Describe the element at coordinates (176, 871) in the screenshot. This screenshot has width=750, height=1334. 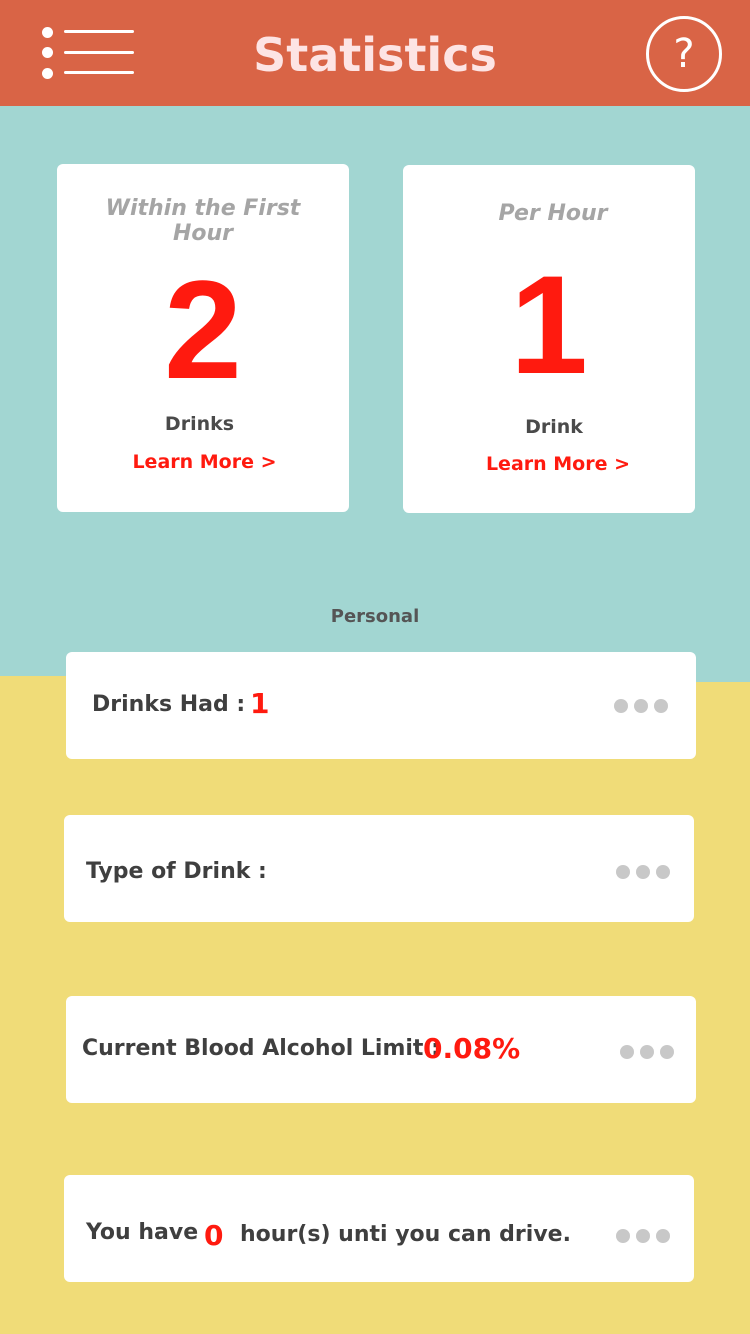
I see `row-label: Type of Drink :` at that location.